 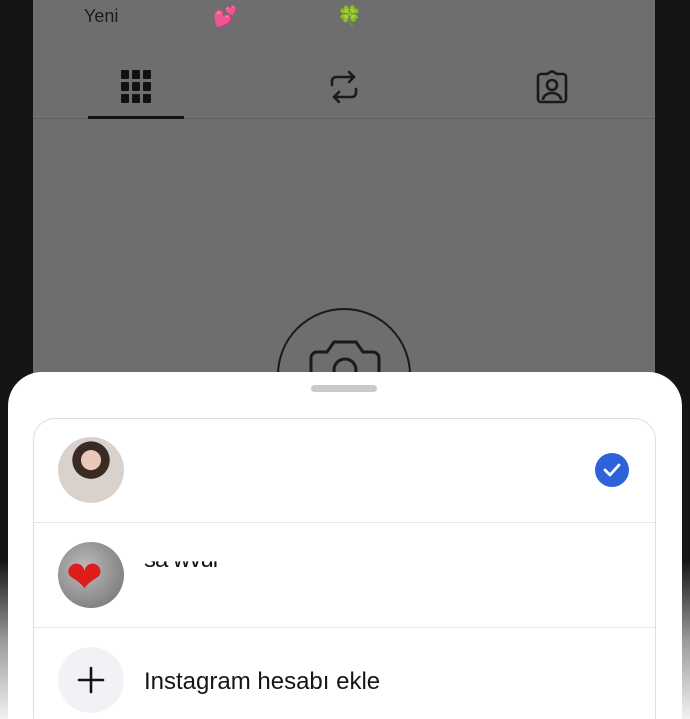 I want to click on tagged-icon, so click(x=552, y=86).